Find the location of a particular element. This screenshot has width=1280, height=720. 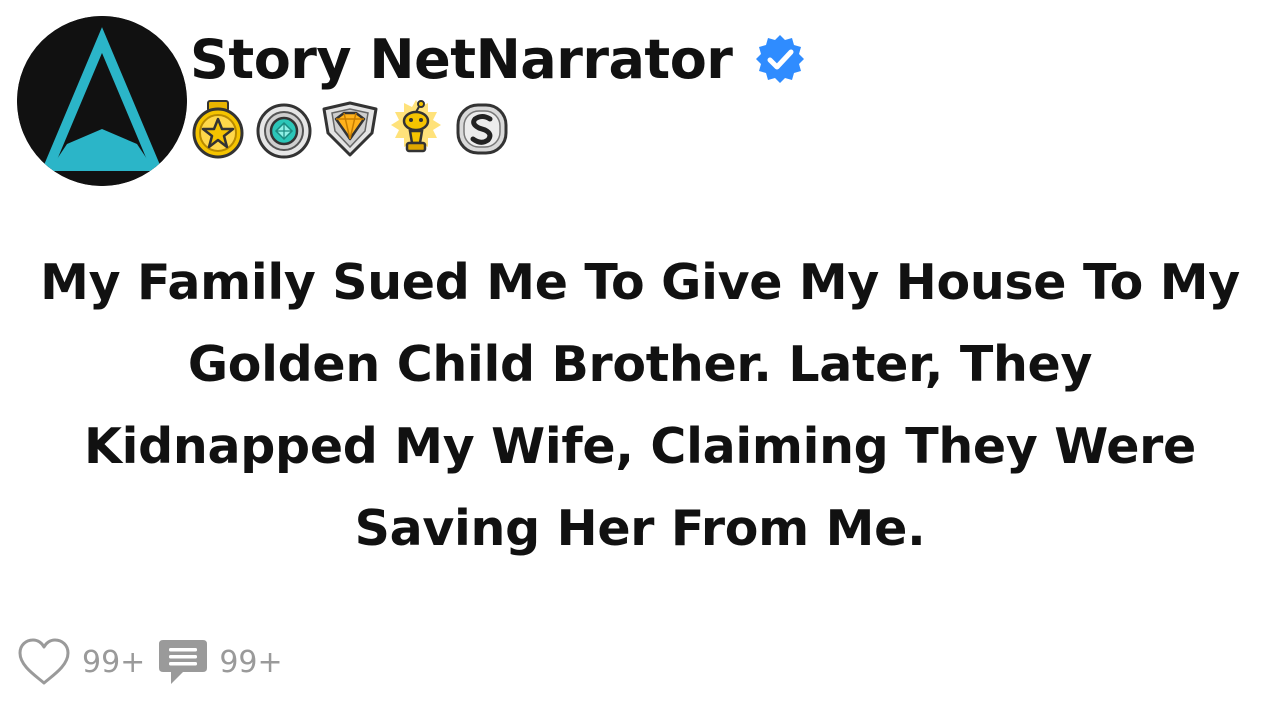

golden-trophy-snoo-icon is located at coordinates (416, 126).